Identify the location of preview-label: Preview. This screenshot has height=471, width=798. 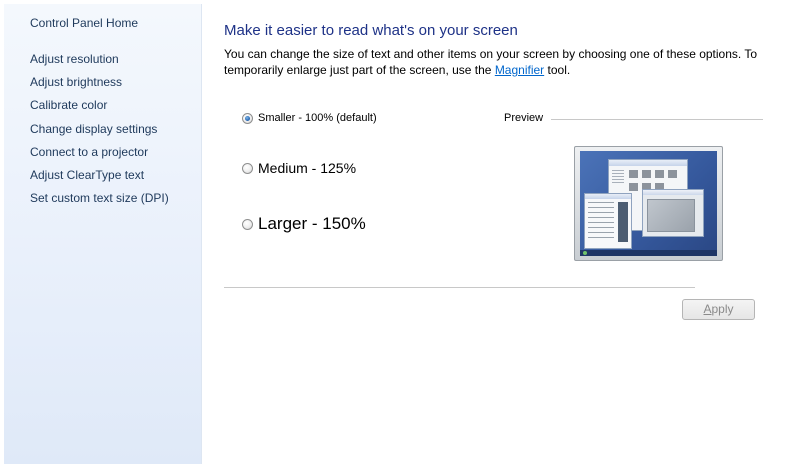
(524, 118).